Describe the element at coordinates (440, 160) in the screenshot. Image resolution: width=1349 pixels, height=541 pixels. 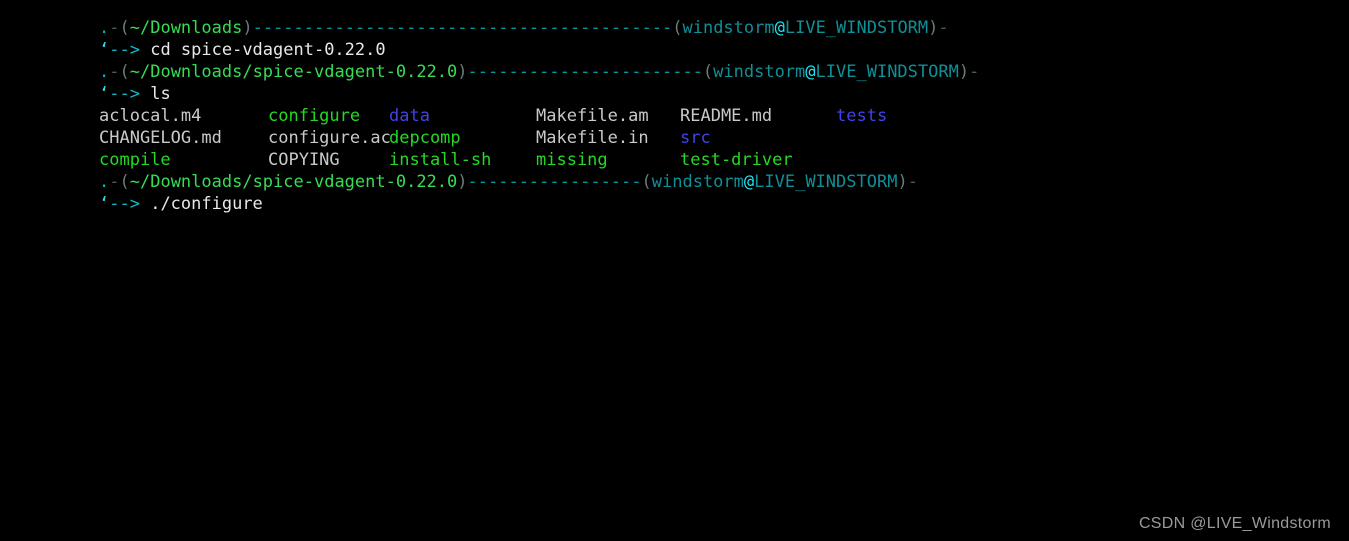
I see `ls-entry-executable: install-sh` at that location.